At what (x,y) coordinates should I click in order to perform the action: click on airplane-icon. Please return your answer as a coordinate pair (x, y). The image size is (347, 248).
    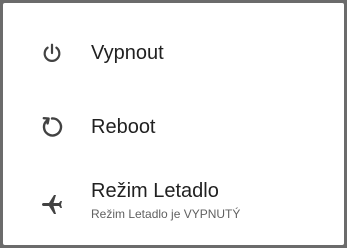
    Looking at the image, I should click on (52, 204).